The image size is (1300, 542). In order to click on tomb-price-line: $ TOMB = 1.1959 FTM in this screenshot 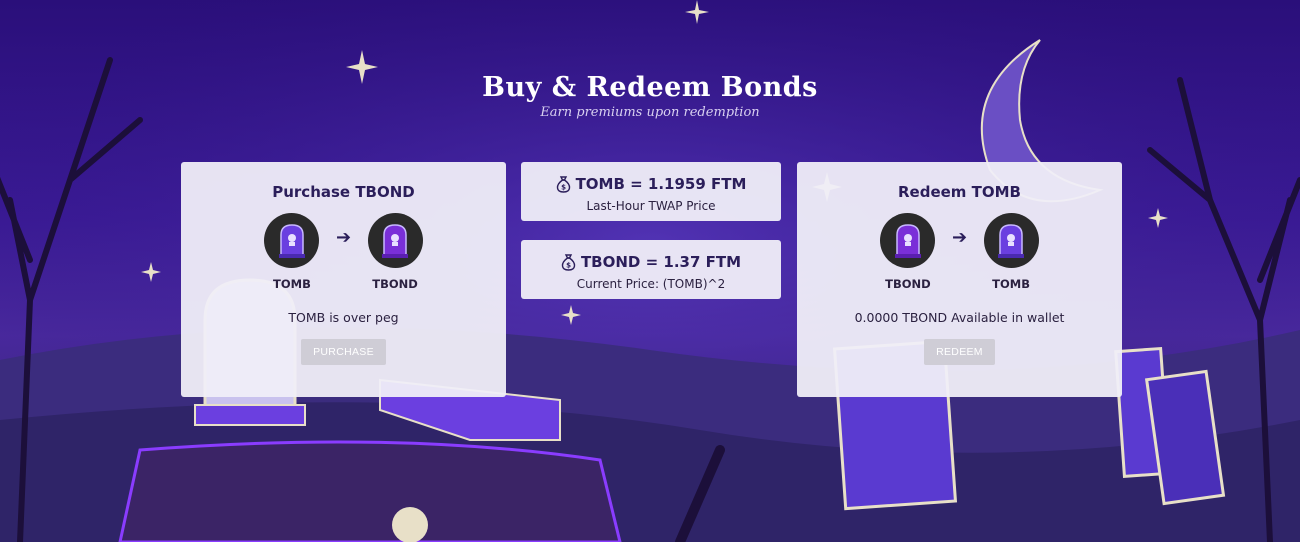, I will do `click(651, 184)`.